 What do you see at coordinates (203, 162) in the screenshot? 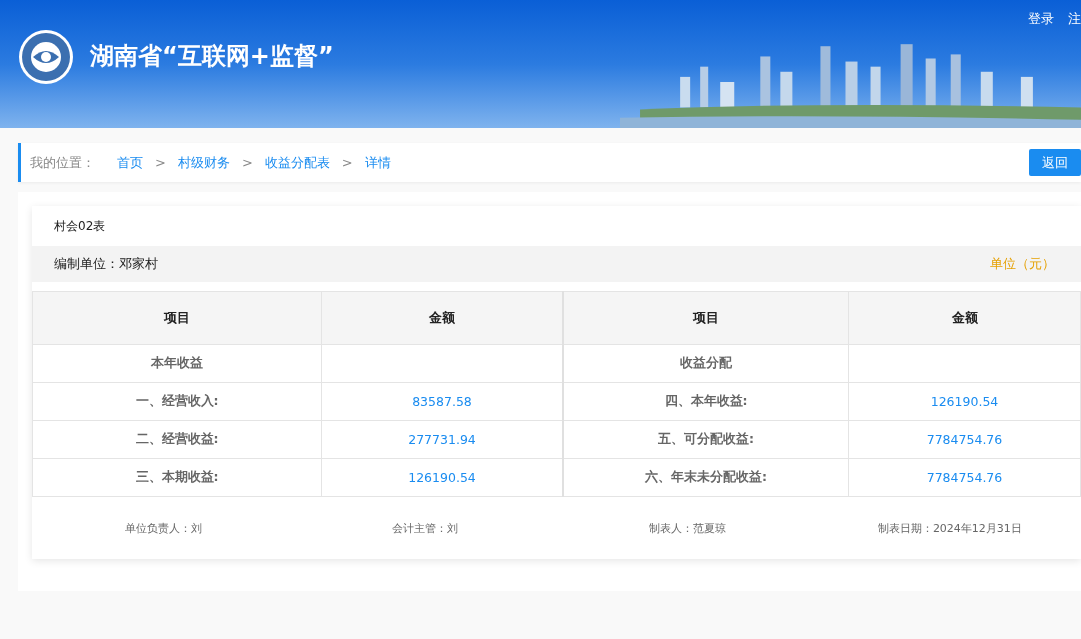
I see `breadcrumb-link: 村级财务` at bounding box center [203, 162].